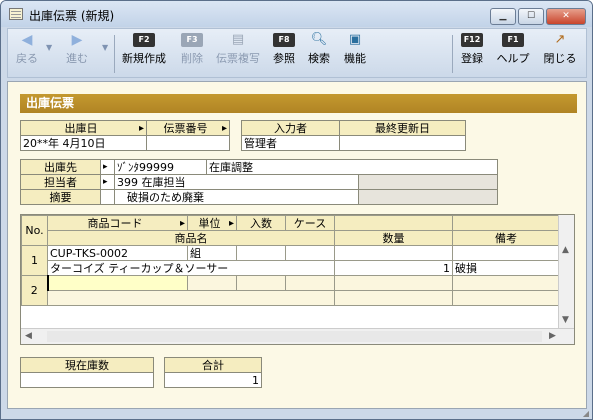 Image resolution: width=593 pixels, height=420 pixels. I want to click on table-row, so click(291, 298).